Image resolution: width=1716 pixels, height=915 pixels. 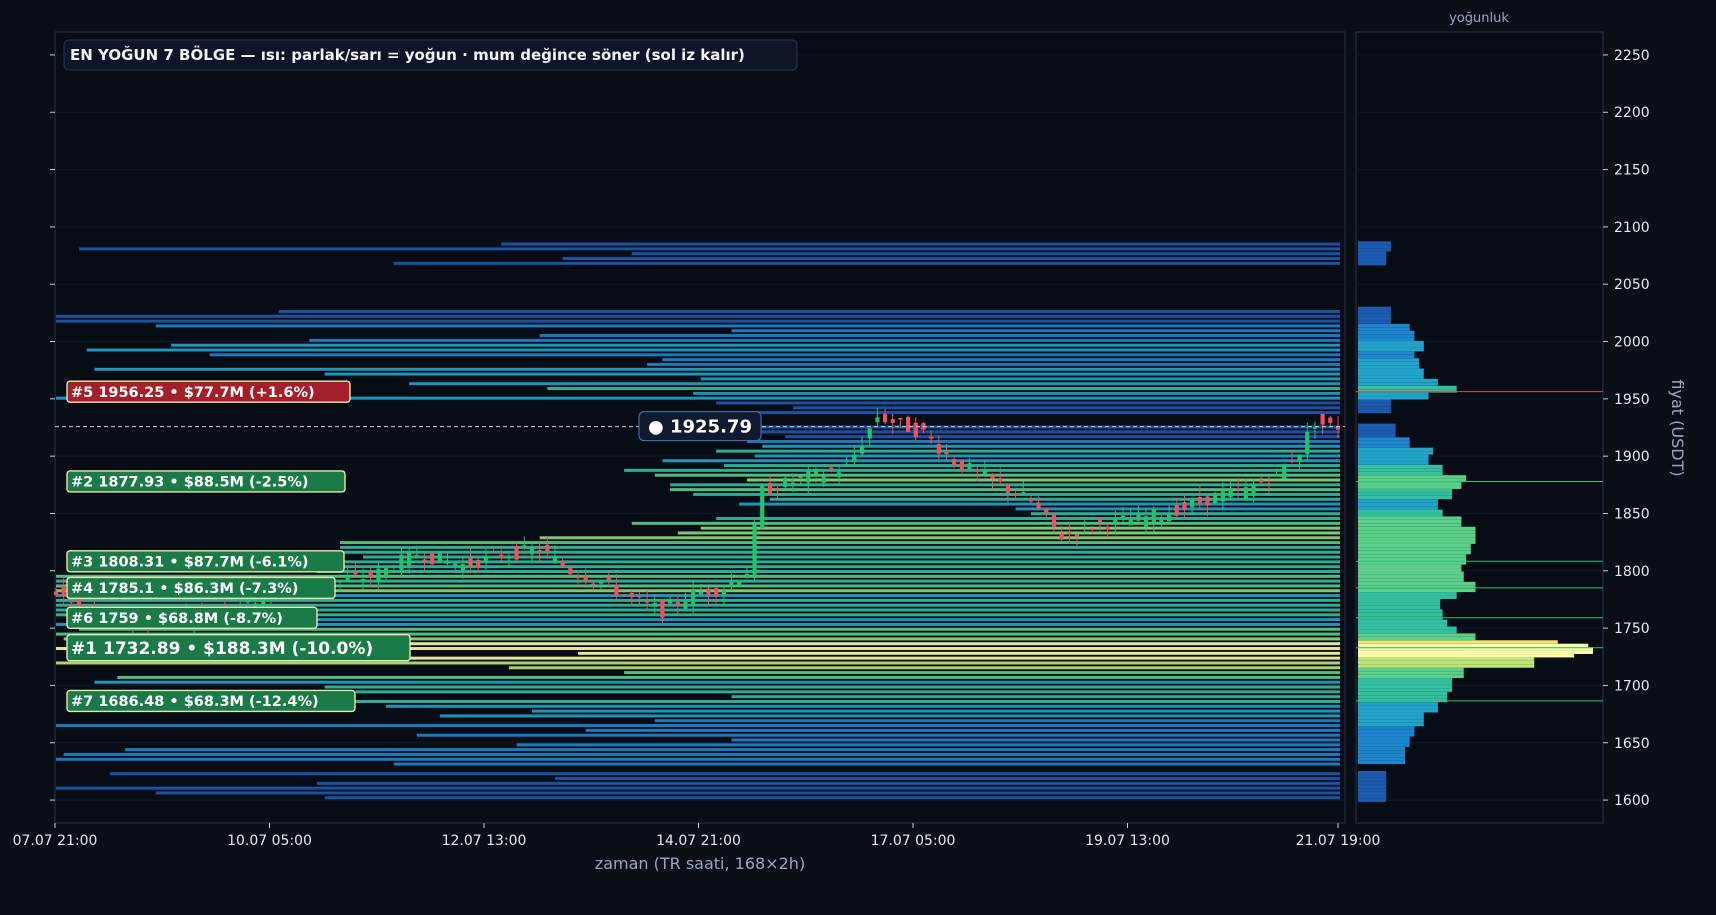 I want to click on x-tick-label: 10.07 05:00, so click(x=269, y=841).